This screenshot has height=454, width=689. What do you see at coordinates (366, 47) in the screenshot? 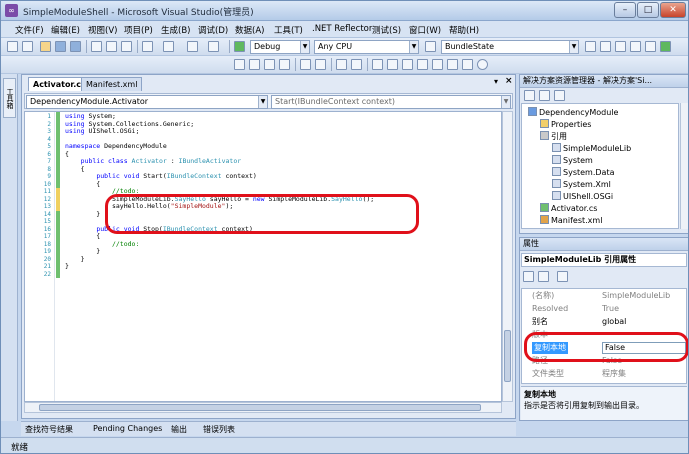
I see `solution-platforms-select: Any CPU ▼` at bounding box center [366, 47].